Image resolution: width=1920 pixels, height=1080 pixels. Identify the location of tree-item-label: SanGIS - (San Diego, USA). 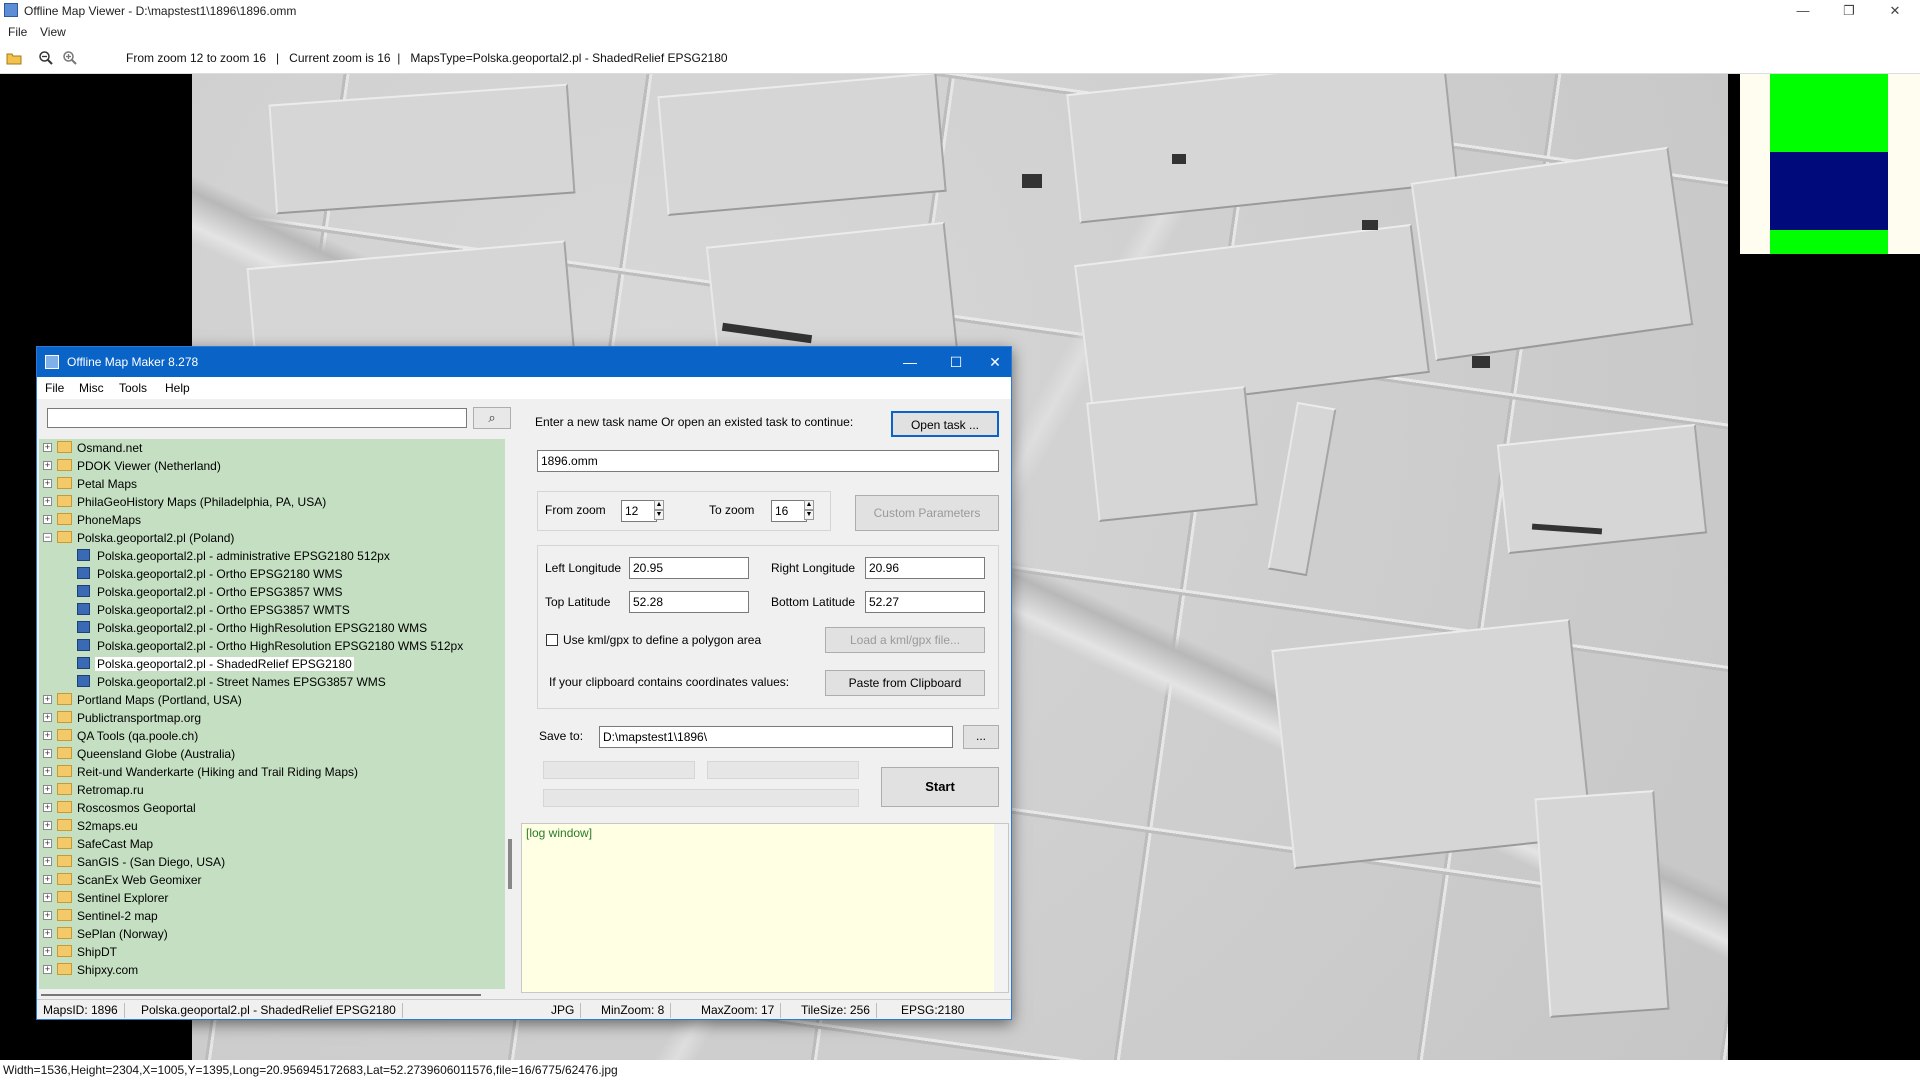
(151, 862).